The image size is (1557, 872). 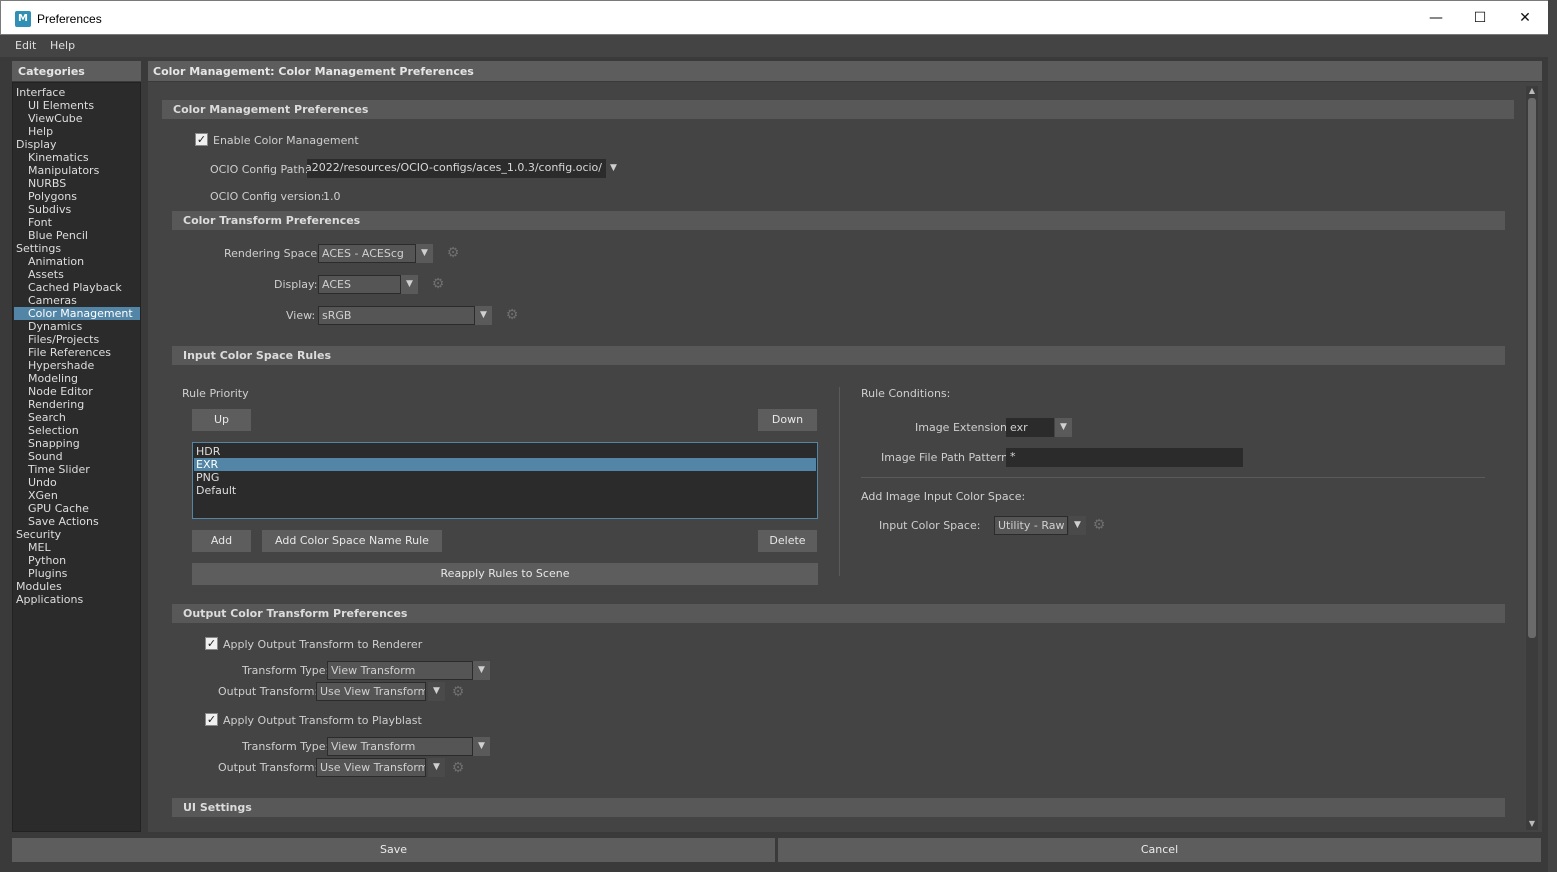 I want to click on add-color-space-name-rule-button: Add Color Space Name Rule, so click(x=352, y=541).